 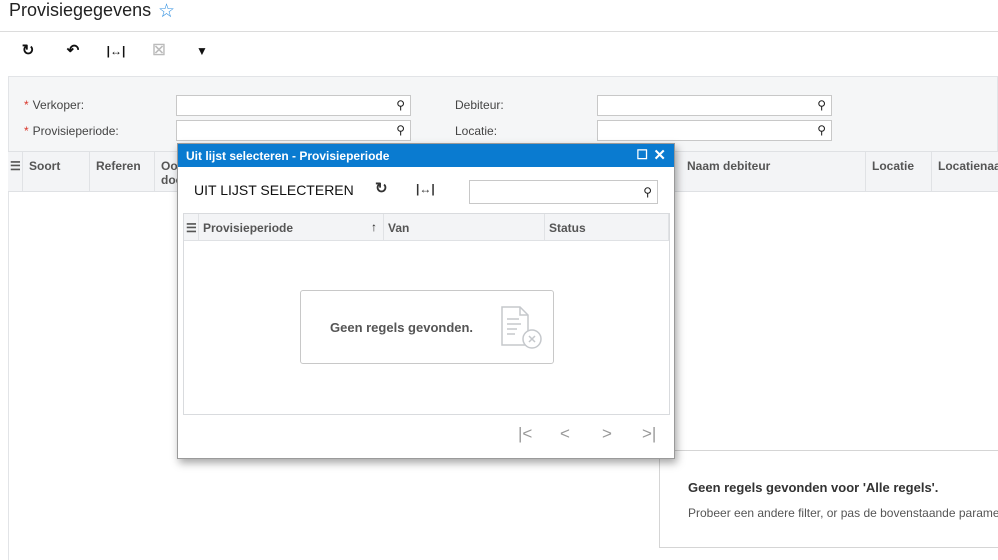 What do you see at coordinates (565, 434) in the screenshot?
I see `previous-page-icon: <` at bounding box center [565, 434].